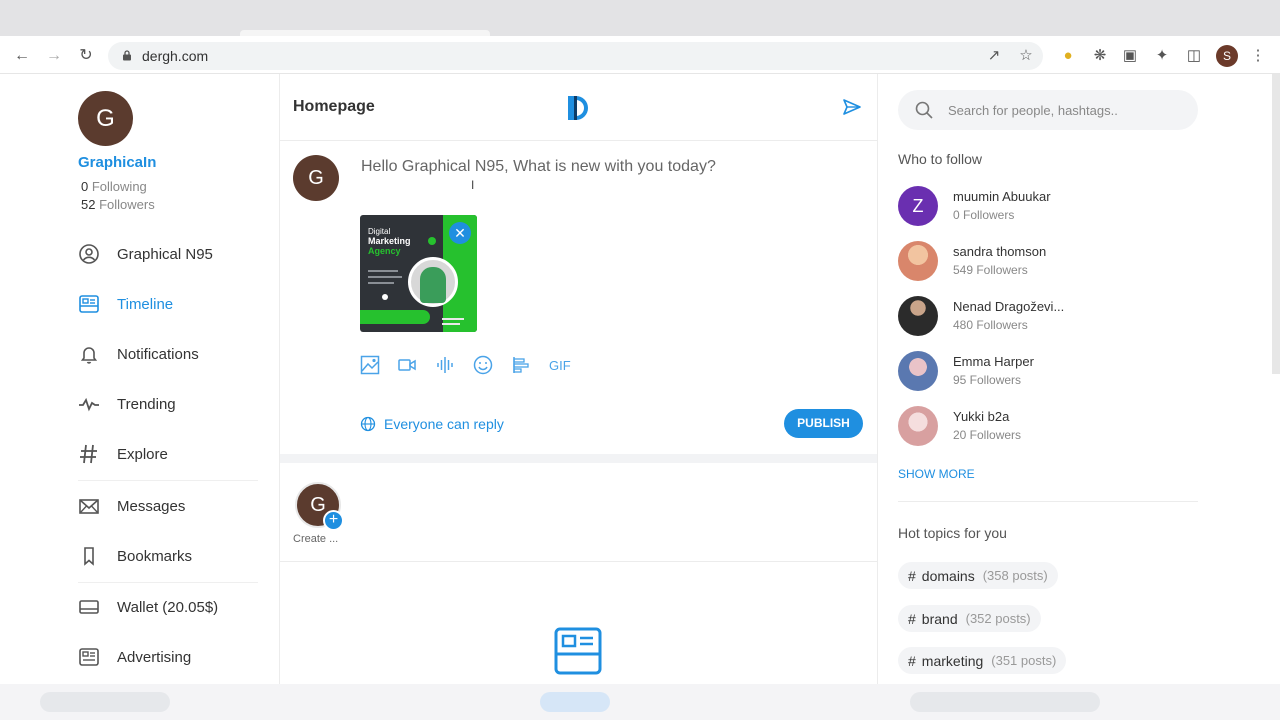 Image resolution: width=1280 pixels, height=720 pixels. What do you see at coordinates (852, 107) in the screenshot?
I see `send-icon` at bounding box center [852, 107].